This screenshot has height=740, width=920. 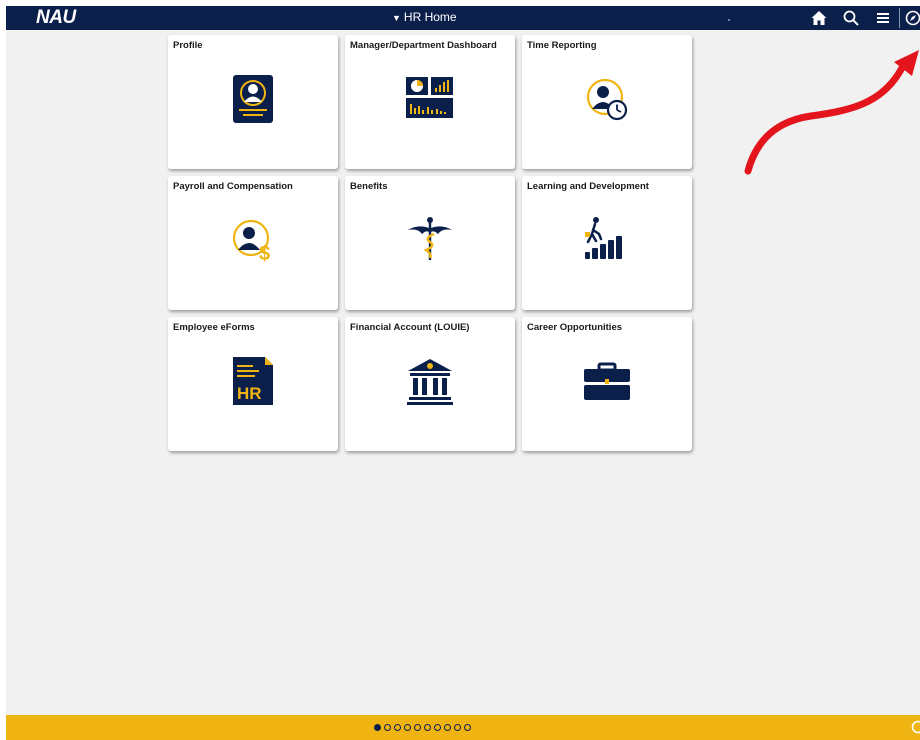 I want to click on tile-payroll-compensation: Payroll and Compensation $, so click(x=253, y=243).